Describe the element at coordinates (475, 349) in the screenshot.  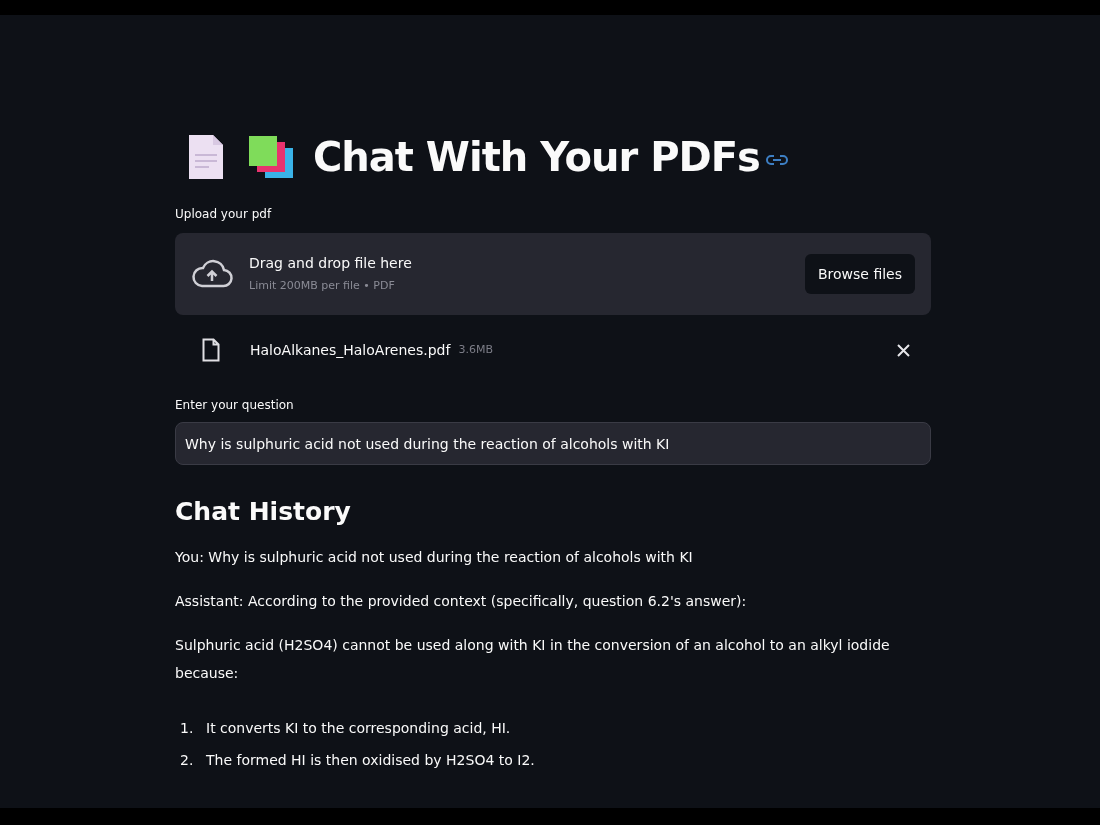
I see `file-size: 3.6MB` at that location.